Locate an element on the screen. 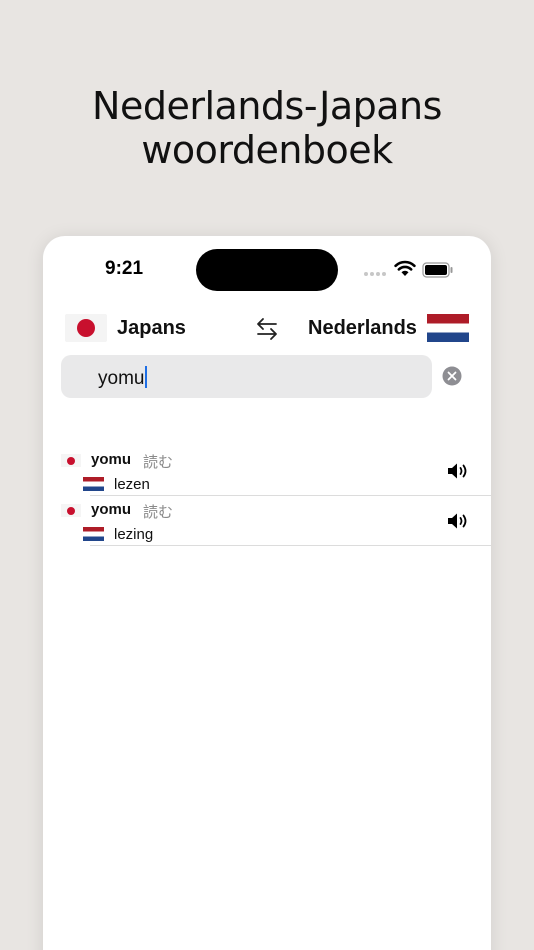 The width and height of the screenshot is (534, 950). cellular-signal-icon is located at coordinates (375, 274).